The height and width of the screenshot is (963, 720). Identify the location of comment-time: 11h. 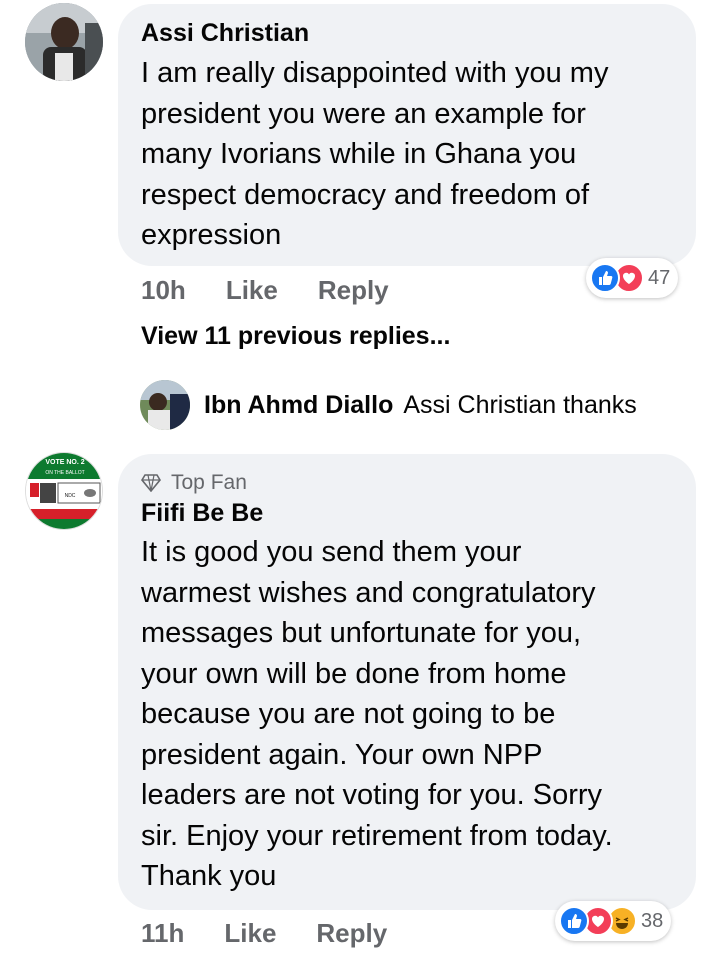
(162, 933).